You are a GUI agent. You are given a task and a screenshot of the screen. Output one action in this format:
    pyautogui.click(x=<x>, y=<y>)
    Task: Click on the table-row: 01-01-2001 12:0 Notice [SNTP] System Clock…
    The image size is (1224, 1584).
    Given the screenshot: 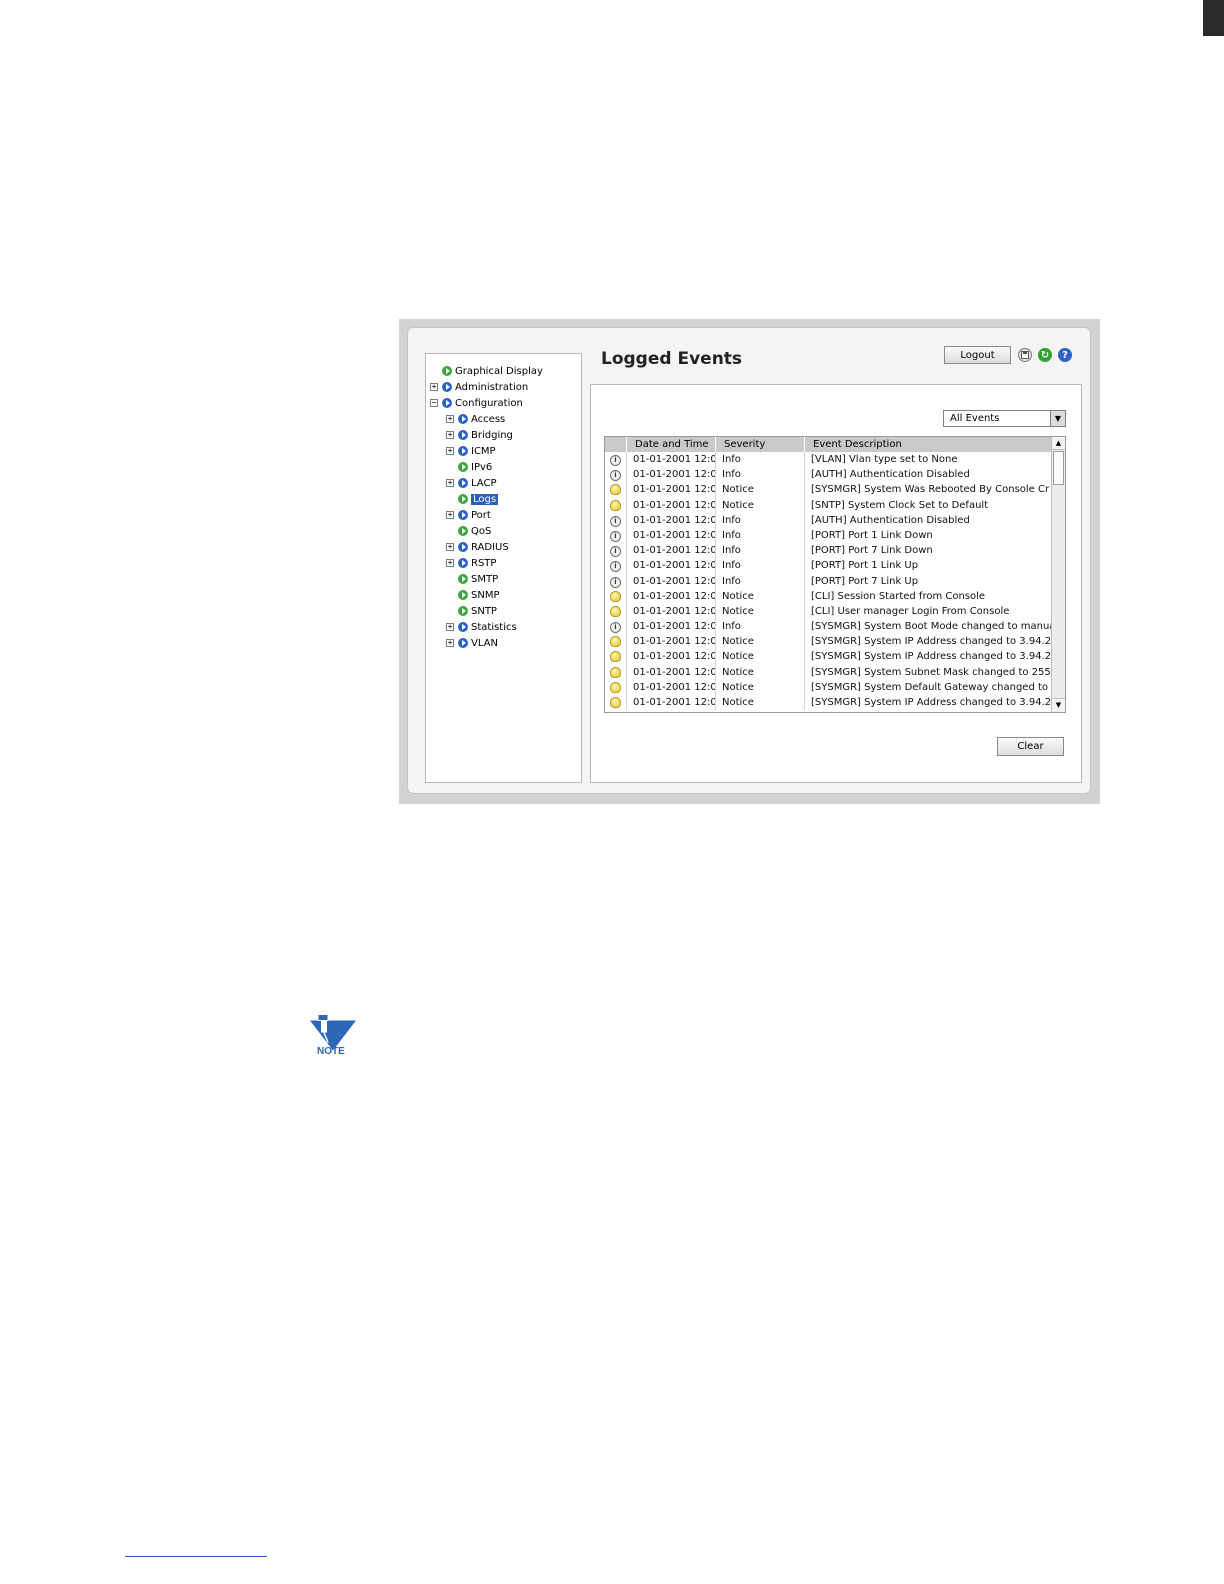 What is the action you would take?
    pyautogui.click(x=828, y=505)
    